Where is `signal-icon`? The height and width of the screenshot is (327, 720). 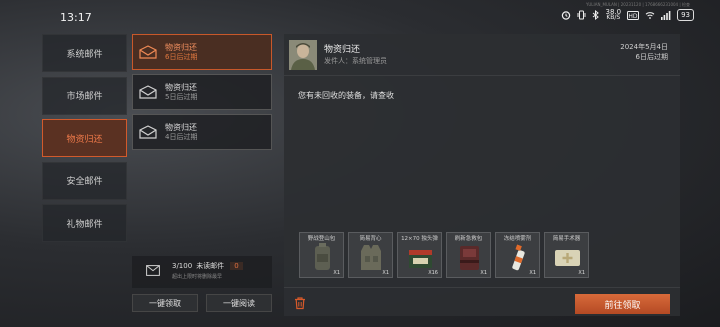 signal-icon is located at coordinates (666, 15).